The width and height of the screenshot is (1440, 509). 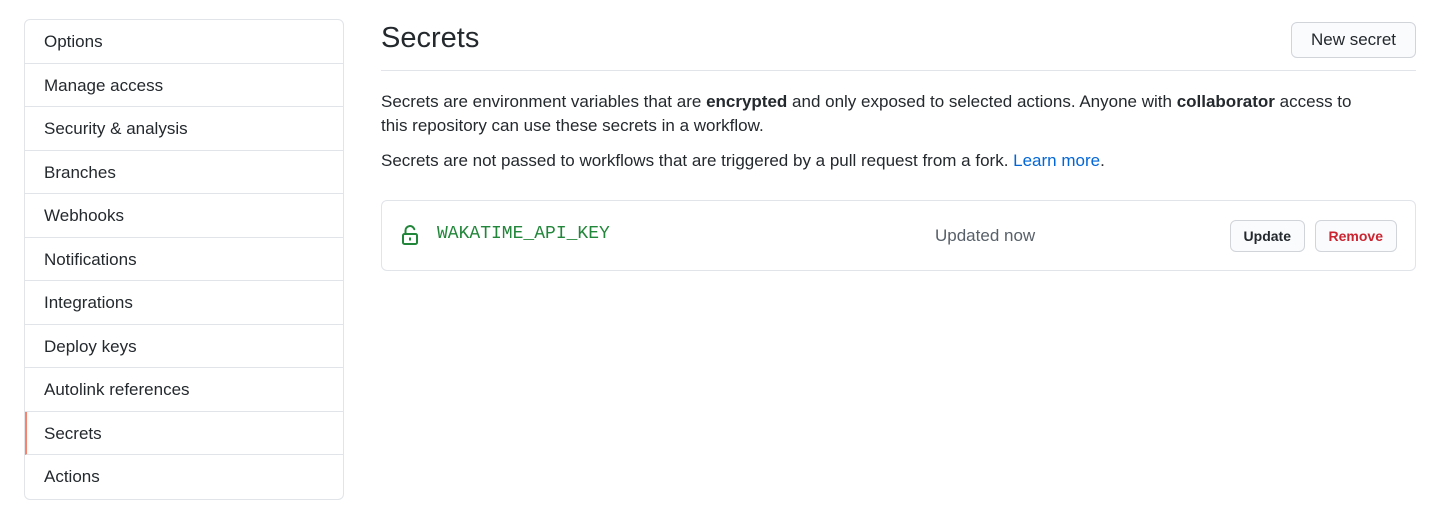 I want to click on secret-updated-time: Updated now, so click(x=985, y=235).